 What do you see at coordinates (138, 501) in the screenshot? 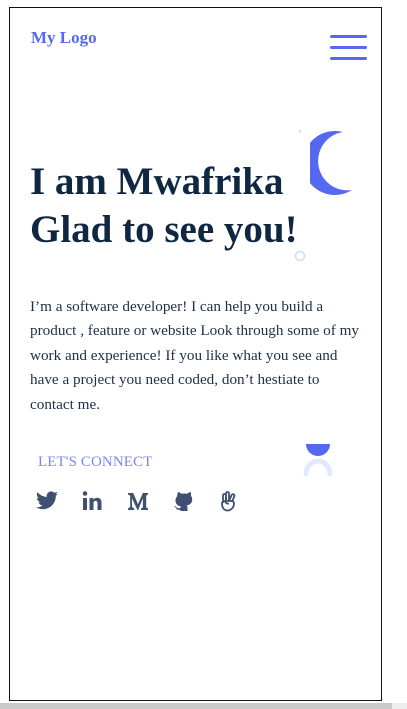
I see `medium-icon` at bounding box center [138, 501].